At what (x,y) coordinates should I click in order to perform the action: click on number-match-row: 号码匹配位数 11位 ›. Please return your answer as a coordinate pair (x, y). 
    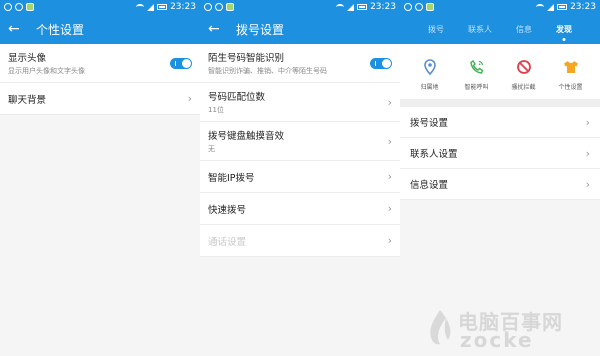
    Looking at the image, I should click on (300, 102).